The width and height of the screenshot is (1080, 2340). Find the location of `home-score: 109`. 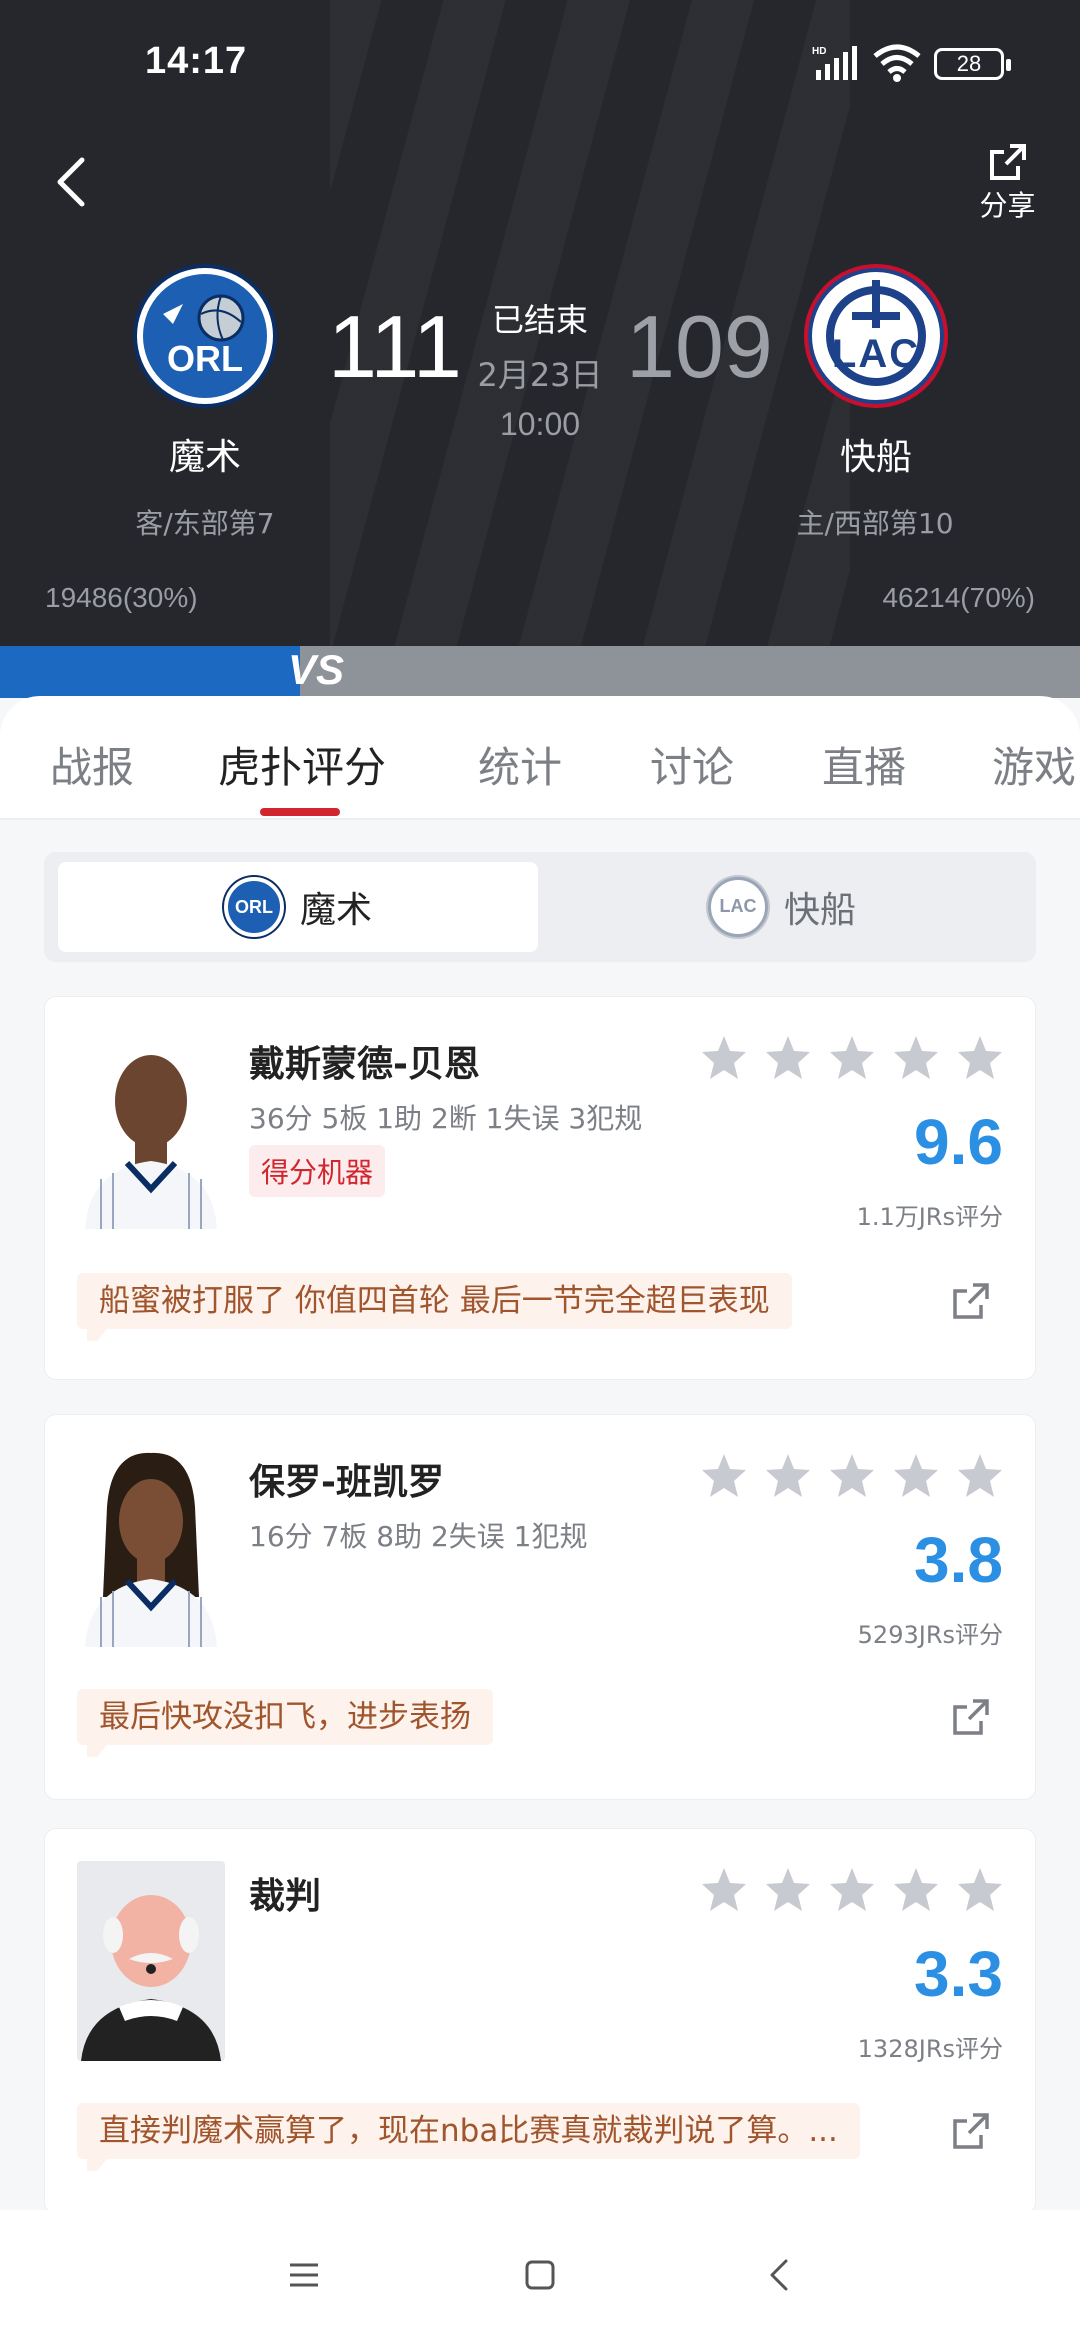

home-score: 109 is located at coordinates (699, 346).